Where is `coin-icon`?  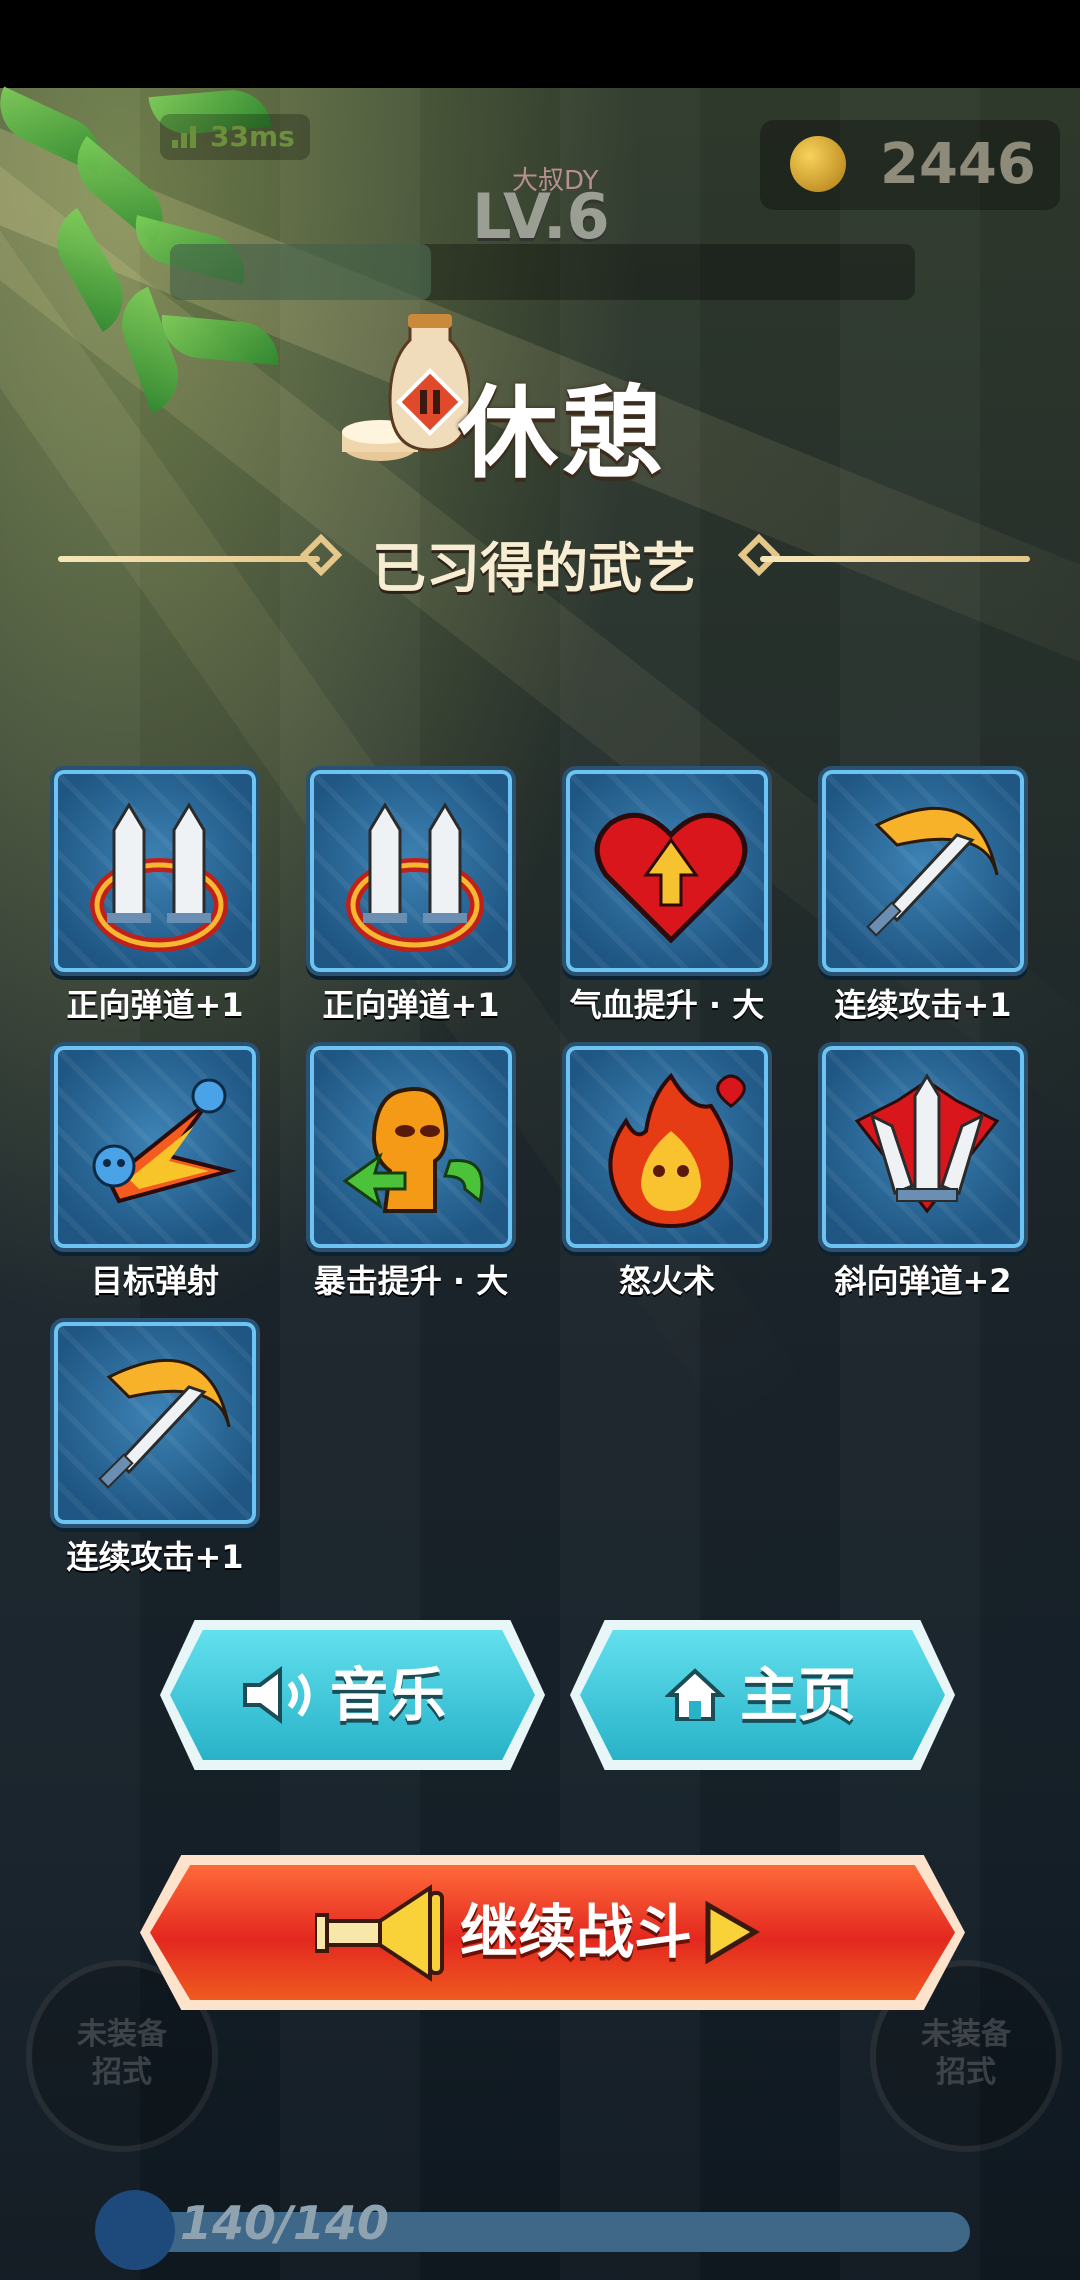 coin-icon is located at coordinates (818, 164).